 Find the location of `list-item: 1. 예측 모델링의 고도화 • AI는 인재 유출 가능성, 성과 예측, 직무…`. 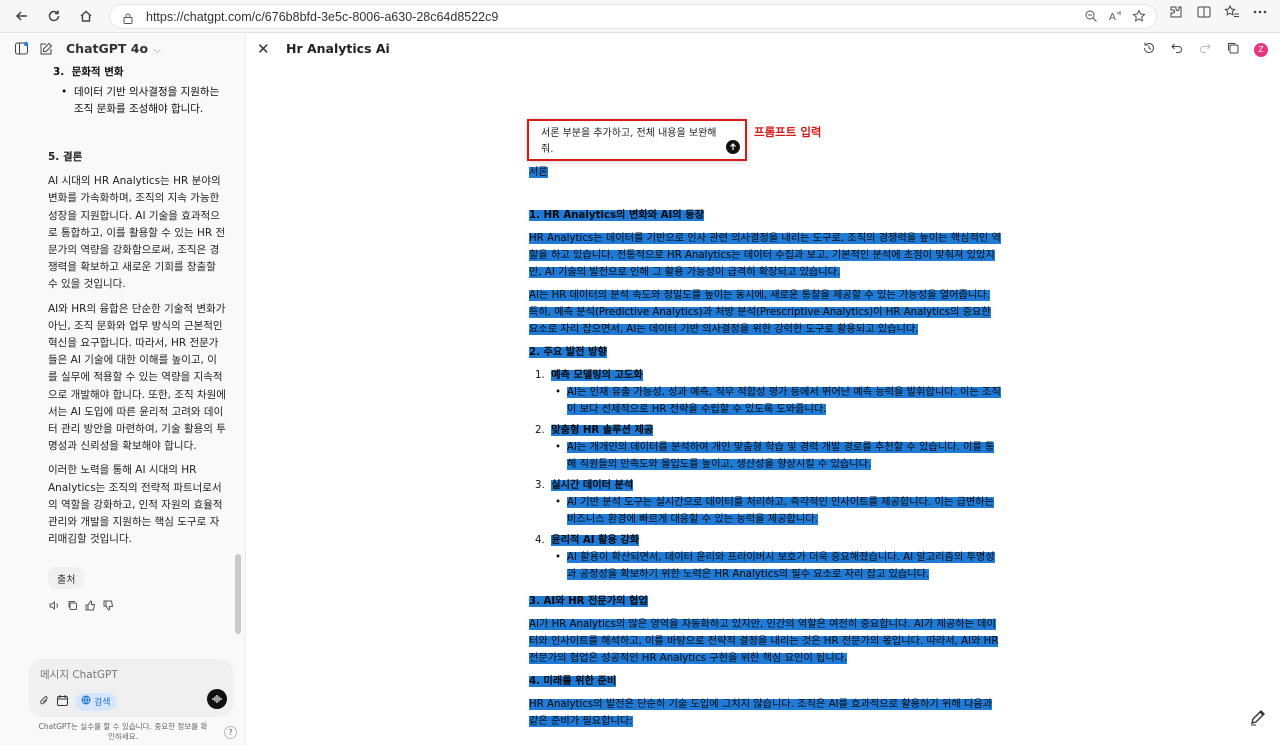

list-item: 1. 예측 모델링의 고도화 • AI는 인재 유출 가능성, 성과 예측, 직무… is located at coordinates (768, 392).